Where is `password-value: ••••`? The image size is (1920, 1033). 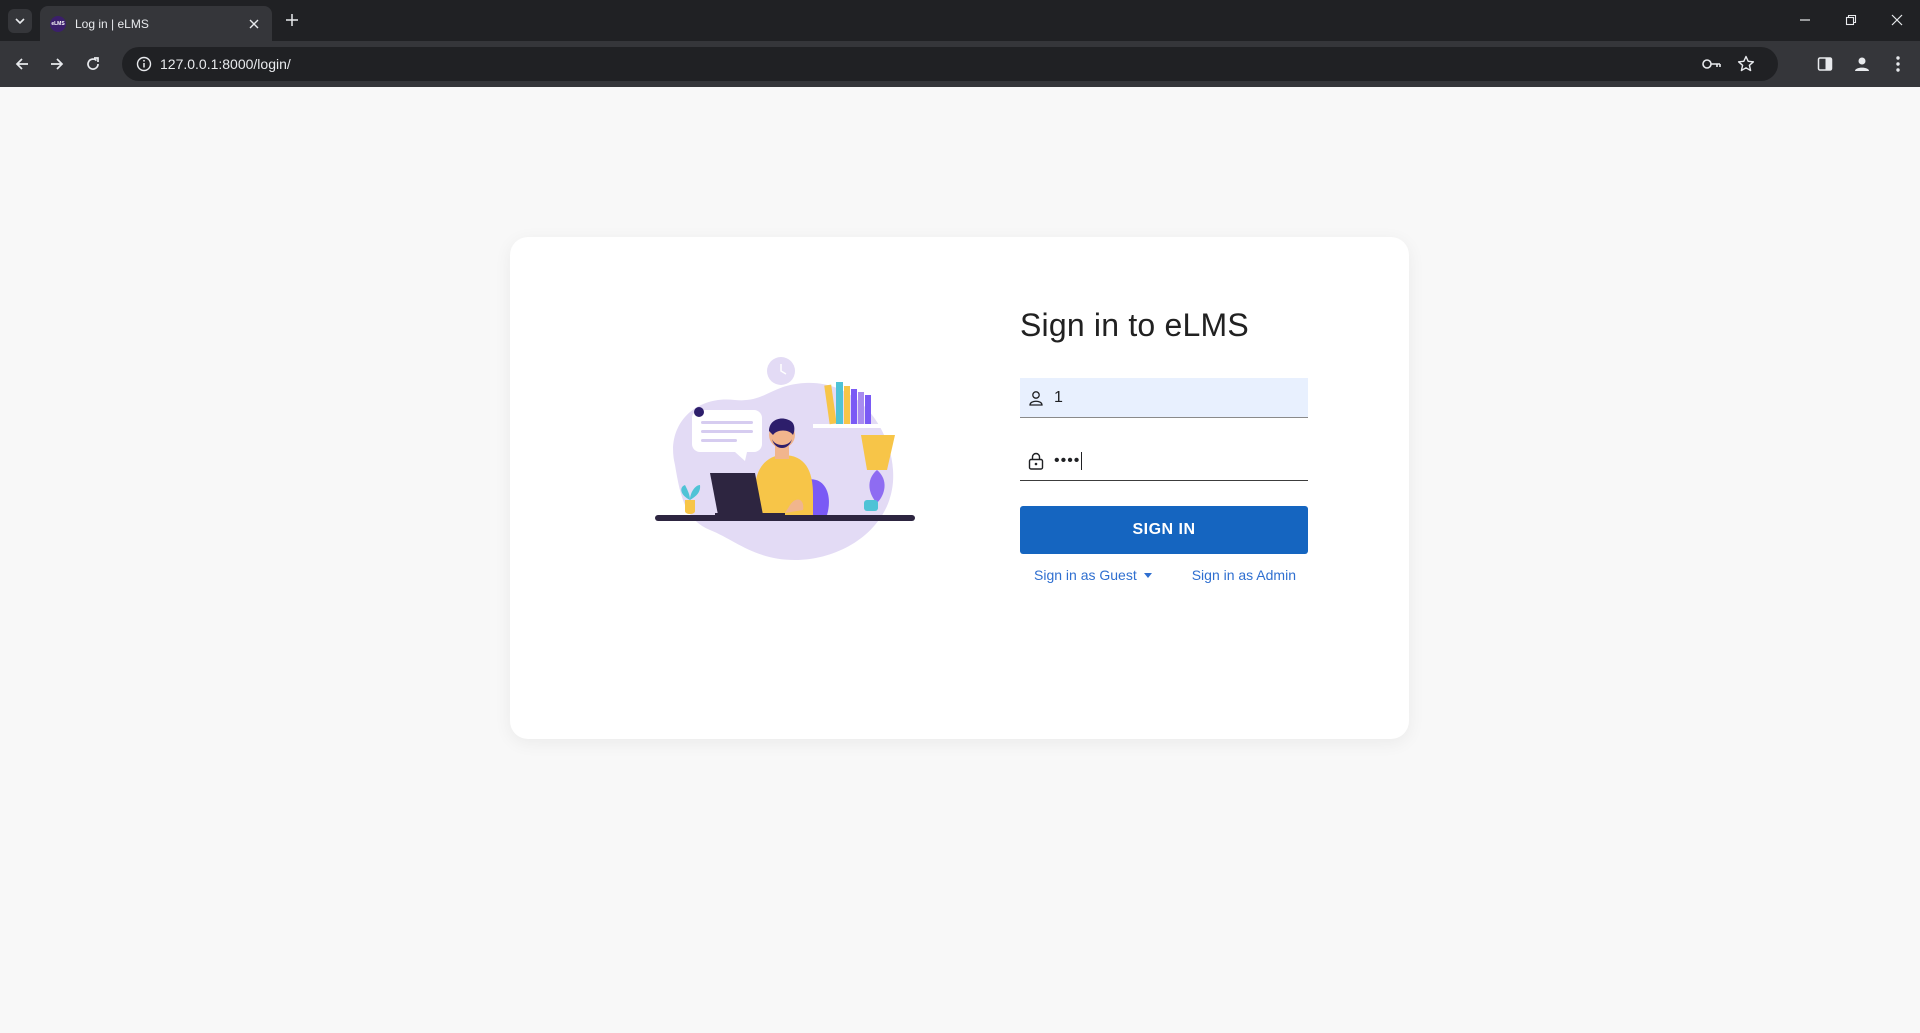 password-value: •••• is located at coordinates (1067, 460).